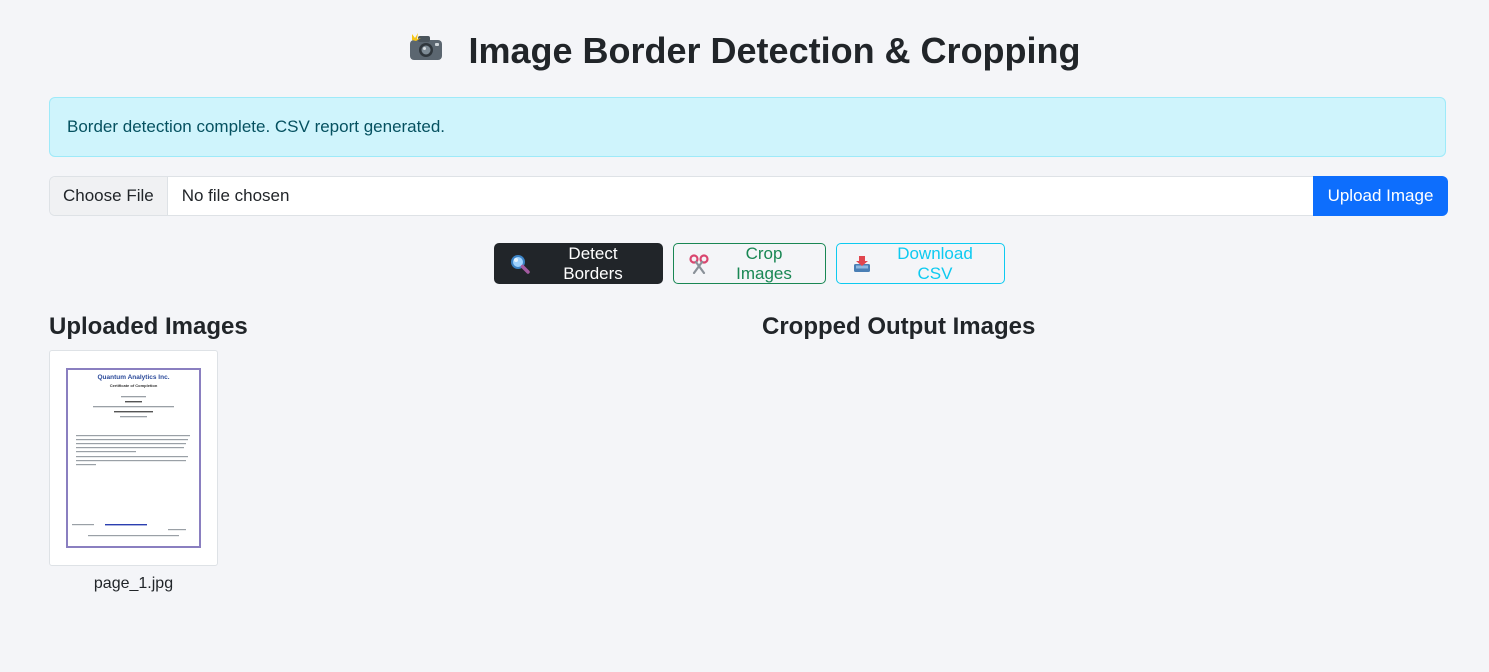  I want to click on uploaded-images-title: Uploaded Images, so click(148, 326).